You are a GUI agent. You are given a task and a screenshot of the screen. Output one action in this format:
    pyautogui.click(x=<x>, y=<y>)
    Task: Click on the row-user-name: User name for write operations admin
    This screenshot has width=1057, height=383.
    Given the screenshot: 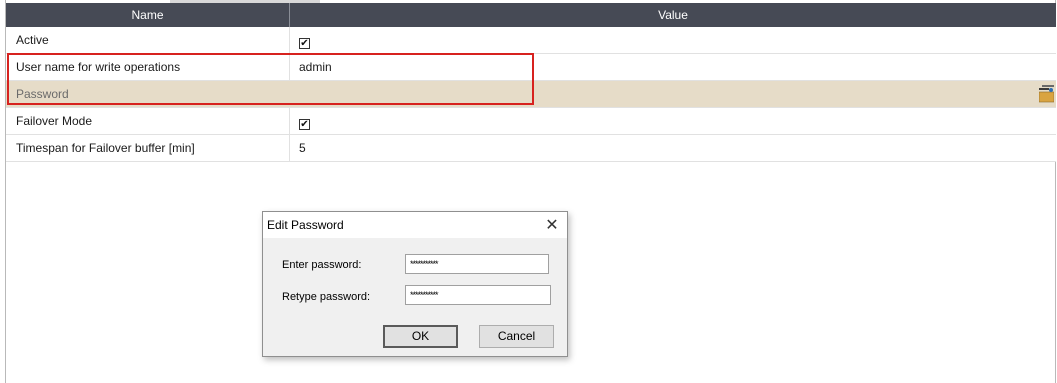 What is the action you would take?
    pyautogui.click(x=531, y=67)
    